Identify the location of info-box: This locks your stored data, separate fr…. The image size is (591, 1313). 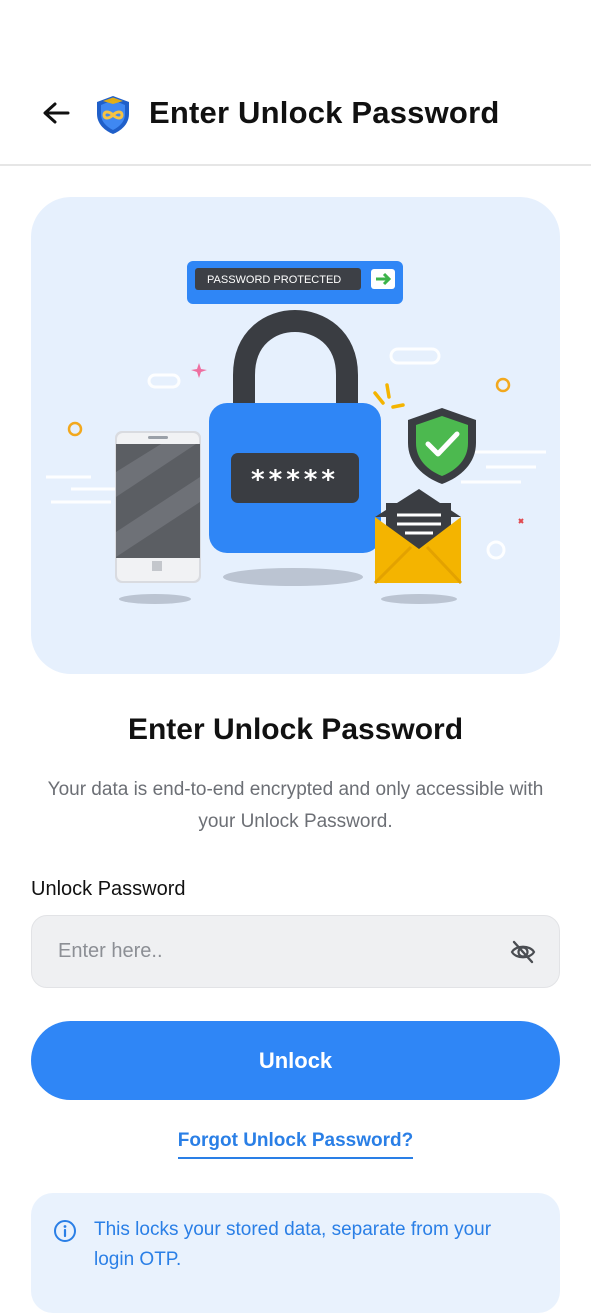
(295, 1253).